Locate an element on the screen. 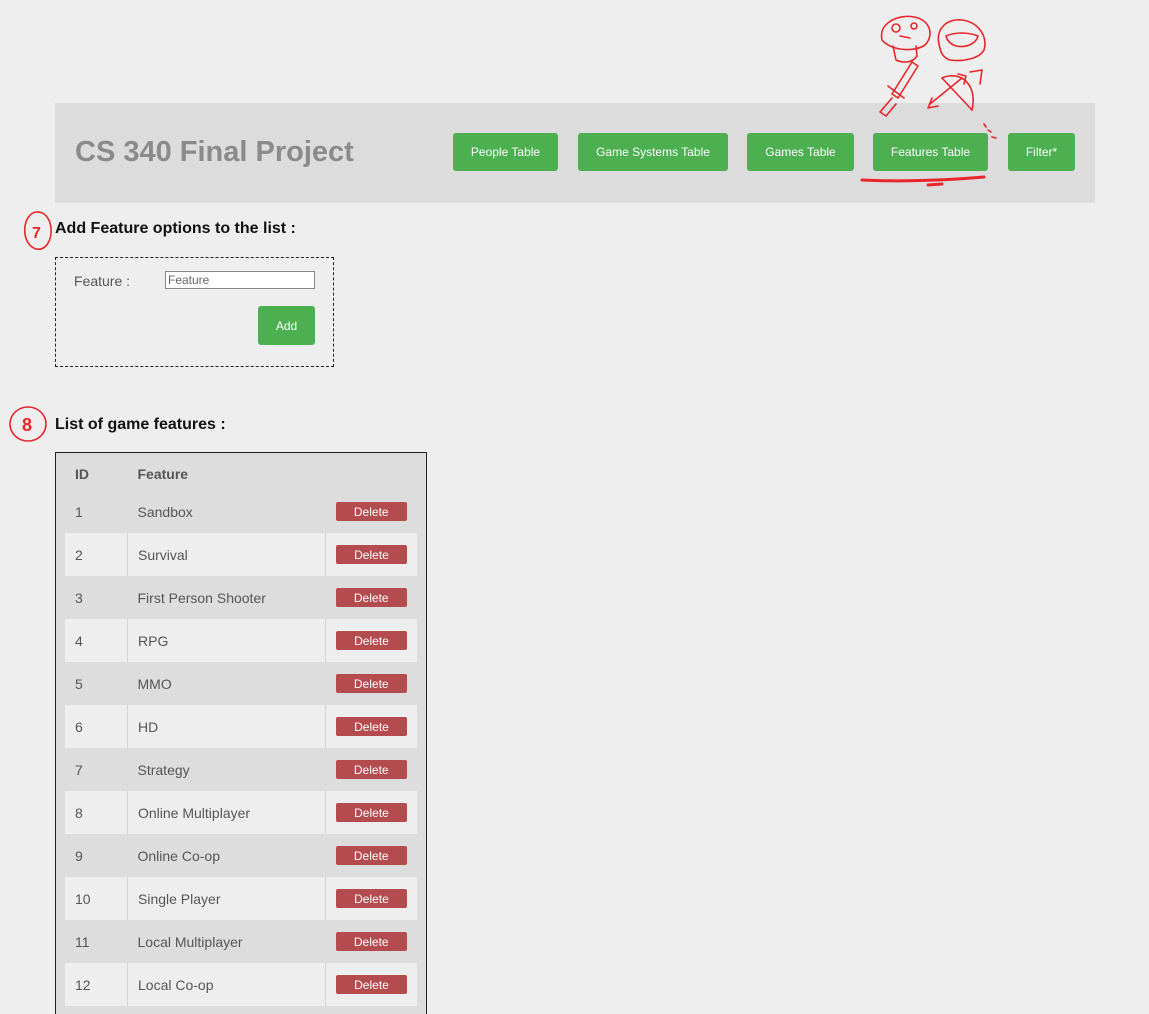 The image size is (1149, 1014). row-feature: Single Player is located at coordinates (226, 898).